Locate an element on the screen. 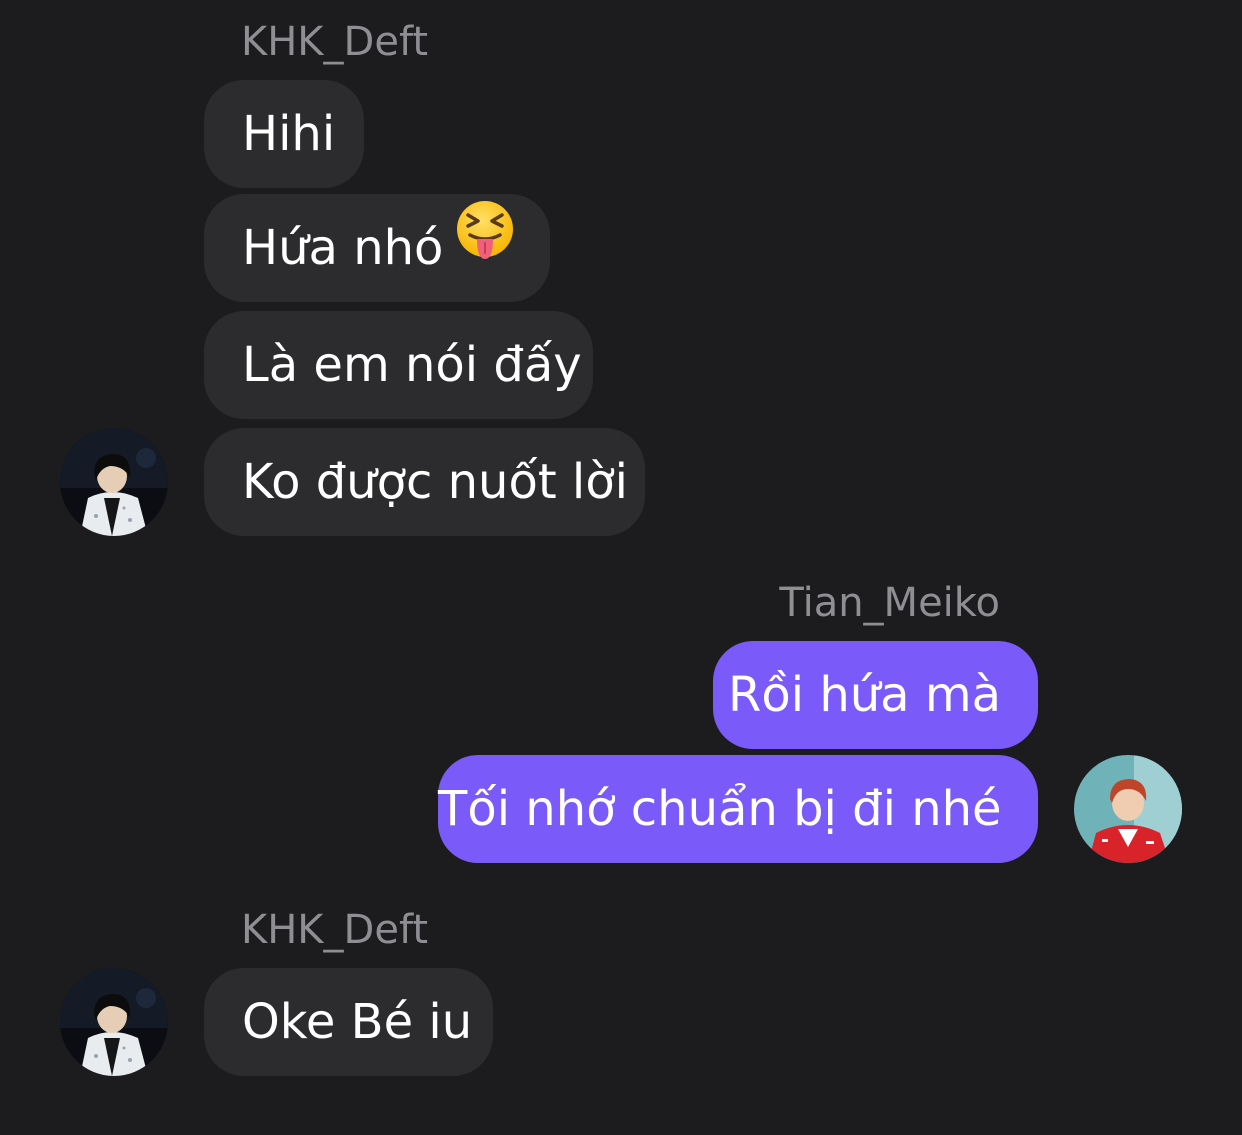 The height and width of the screenshot is (1135, 1242). message-text: Hihi is located at coordinates (289, 134).